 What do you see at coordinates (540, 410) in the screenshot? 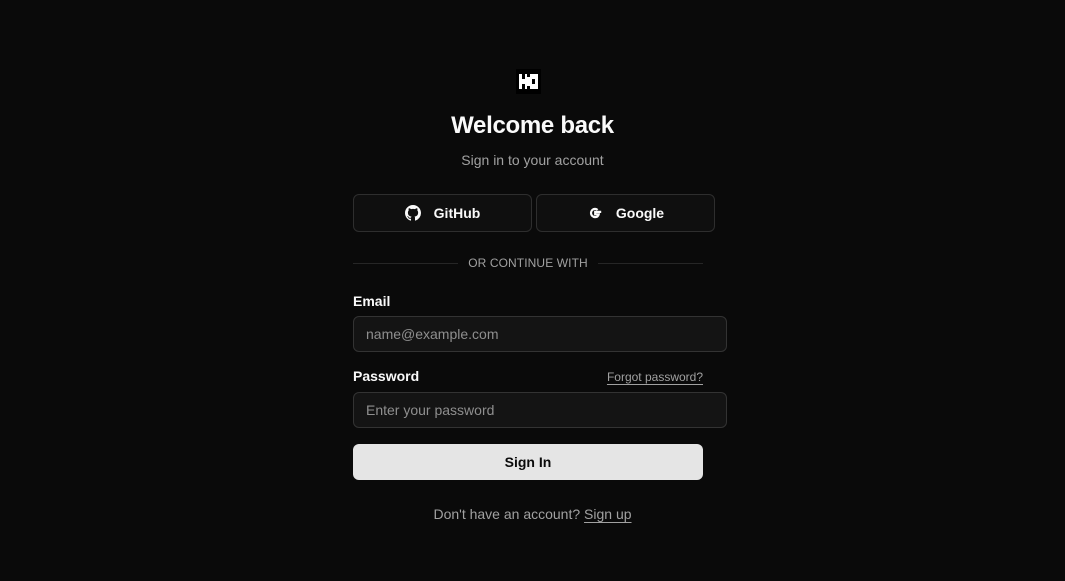
I see `password-field` at bounding box center [540, 410].